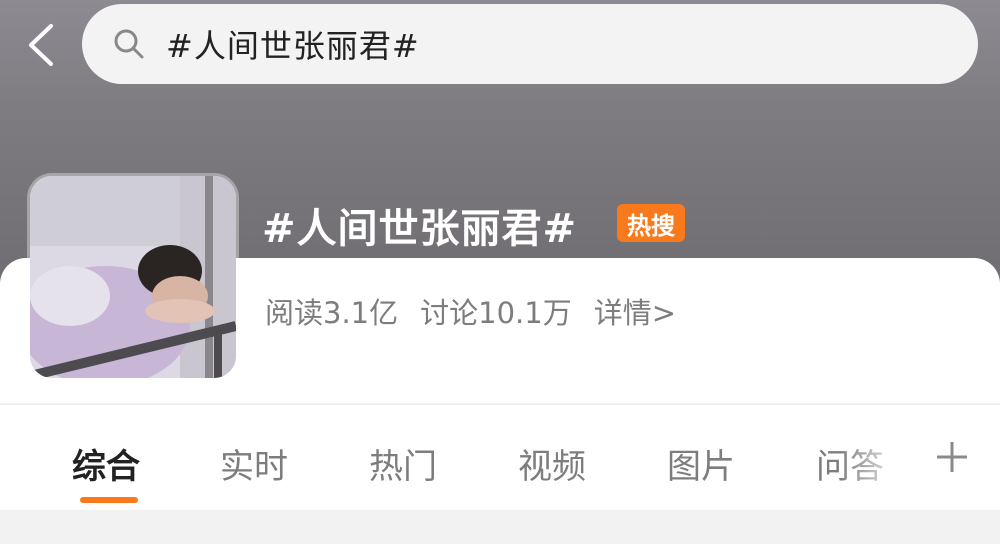  What do you see at coordinates (500, 527) in the screenshot?
I see `content-area-top` at bounding box center [500, 527].